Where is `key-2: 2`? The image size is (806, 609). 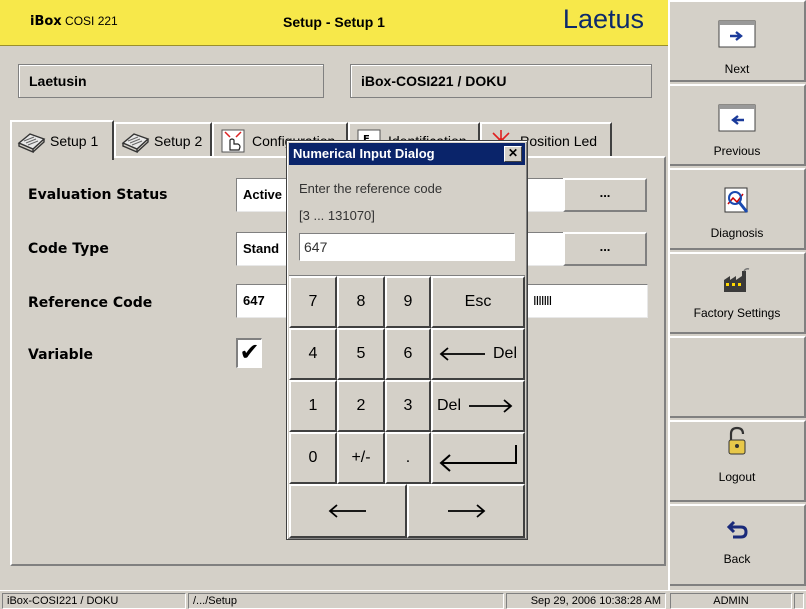 key-2: 2 is located at coordinates (361, 406).